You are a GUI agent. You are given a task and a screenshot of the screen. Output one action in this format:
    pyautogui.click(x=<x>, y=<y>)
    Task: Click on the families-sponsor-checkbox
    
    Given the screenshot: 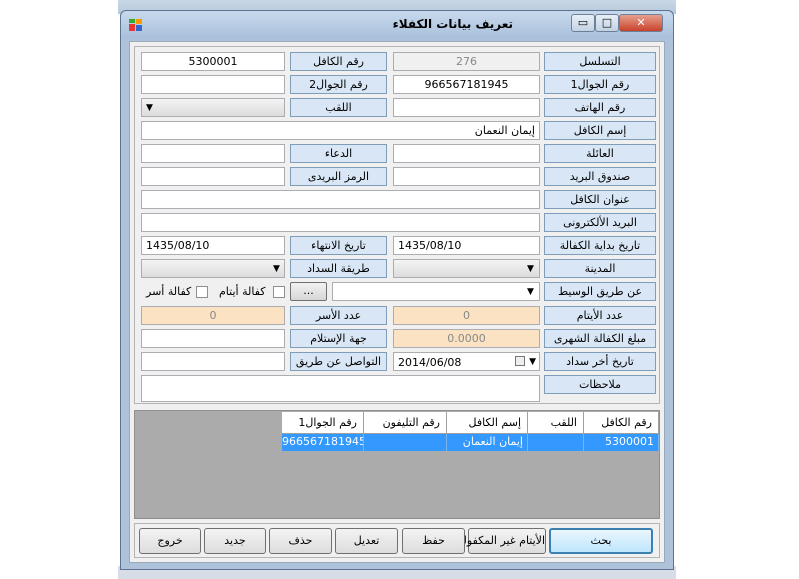 What is the action you would take?
    pyautogui.click(x=202, y=292)
    